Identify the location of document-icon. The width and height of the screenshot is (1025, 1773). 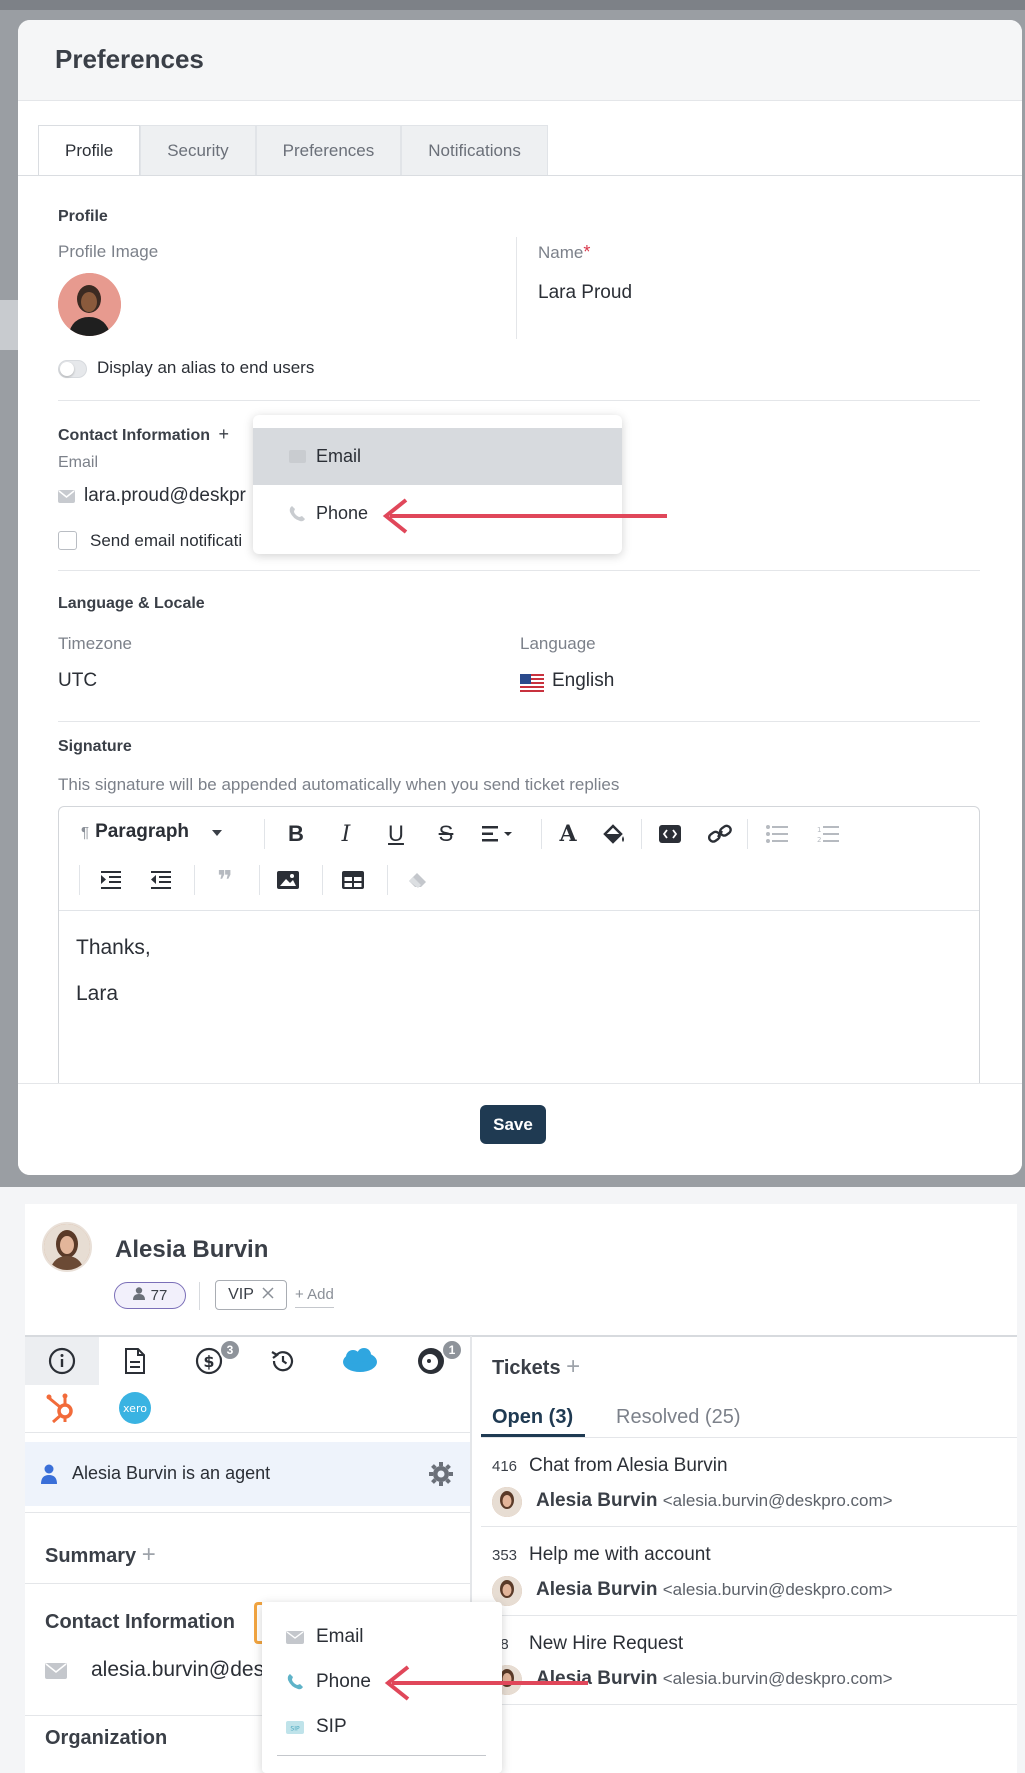
(135, 1361).